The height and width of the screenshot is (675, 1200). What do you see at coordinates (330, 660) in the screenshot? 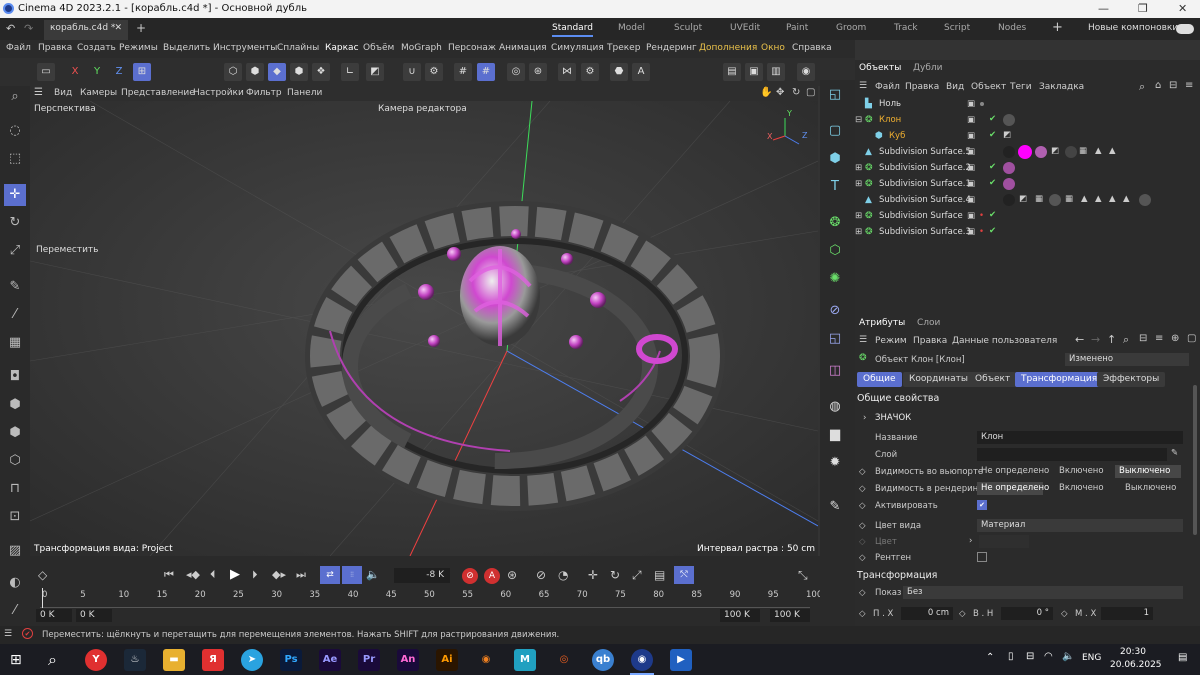
I see `after-effects-icon: Ae` at bounding box center [330, 660].